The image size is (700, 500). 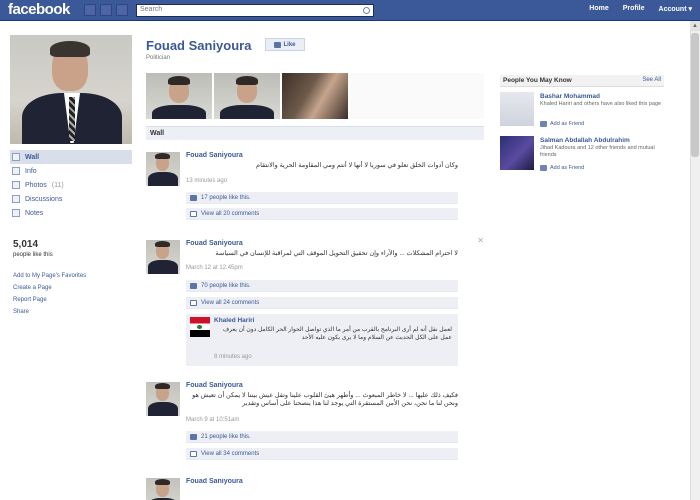 I want to click on likes-label: people like this, so click(x=33, y=255).